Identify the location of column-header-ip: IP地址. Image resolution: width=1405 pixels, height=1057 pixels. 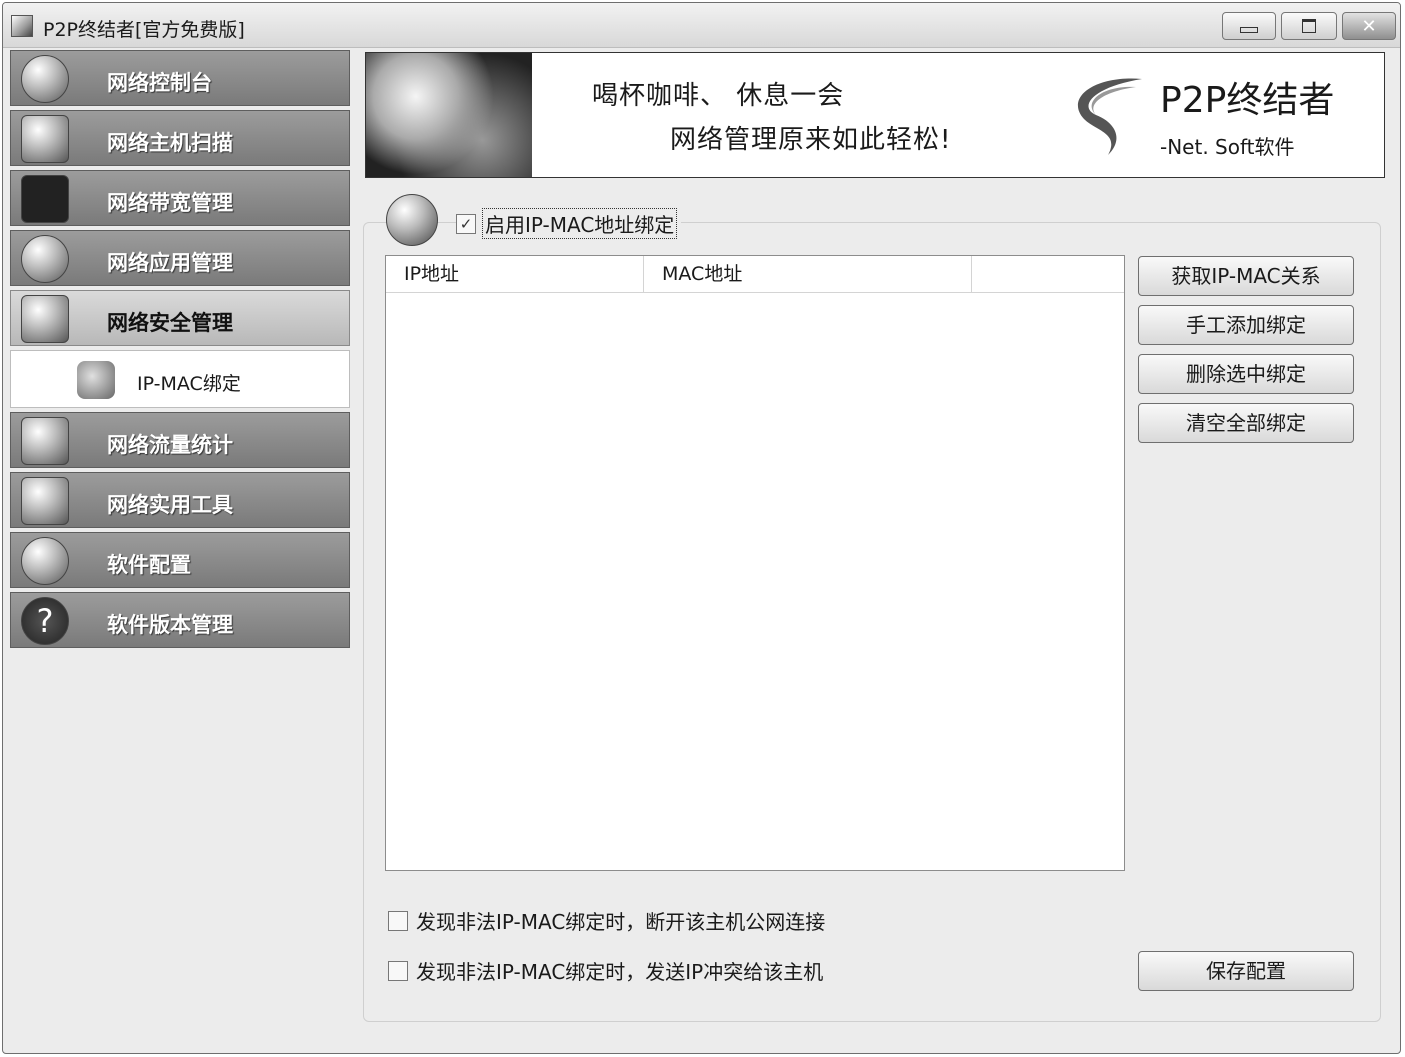
(515, 274).